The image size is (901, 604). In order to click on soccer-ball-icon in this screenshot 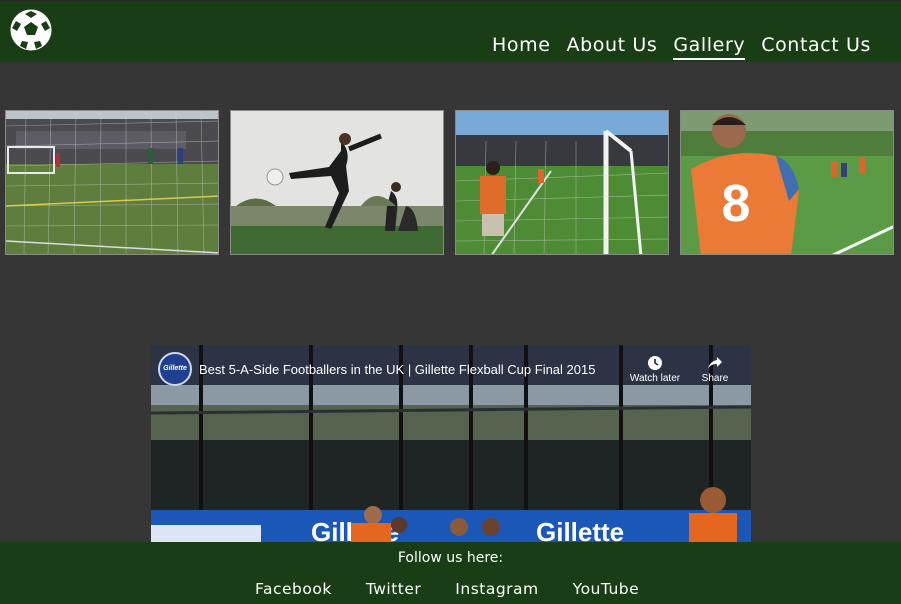, I will do `click(31, 30)`.